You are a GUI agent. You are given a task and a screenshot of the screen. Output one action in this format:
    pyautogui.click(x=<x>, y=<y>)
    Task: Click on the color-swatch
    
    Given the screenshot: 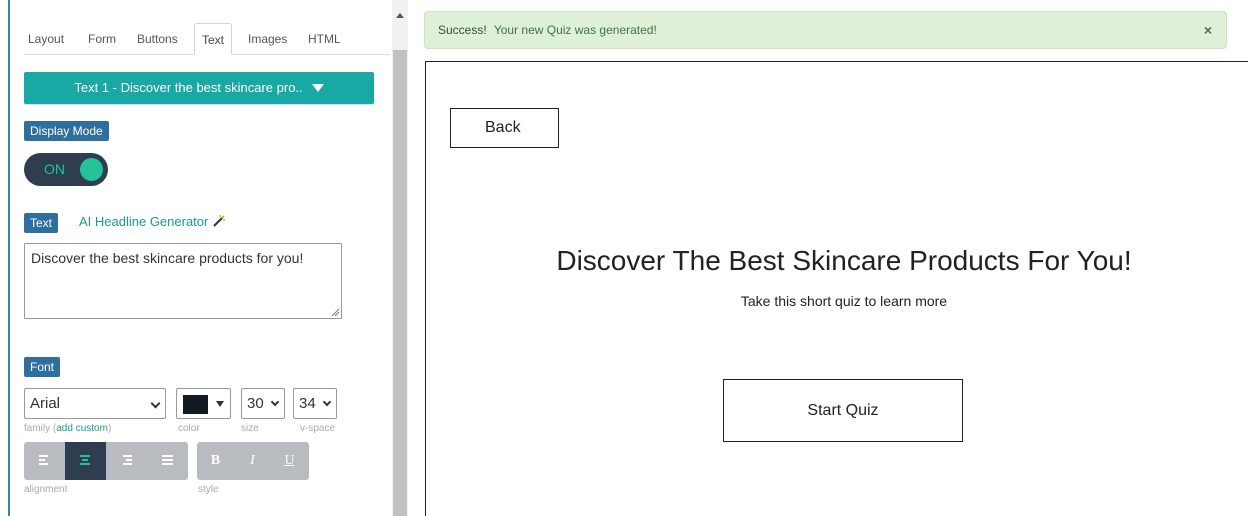 What is the action you would take?
    pyautogui.click(x=195, y=404)
    